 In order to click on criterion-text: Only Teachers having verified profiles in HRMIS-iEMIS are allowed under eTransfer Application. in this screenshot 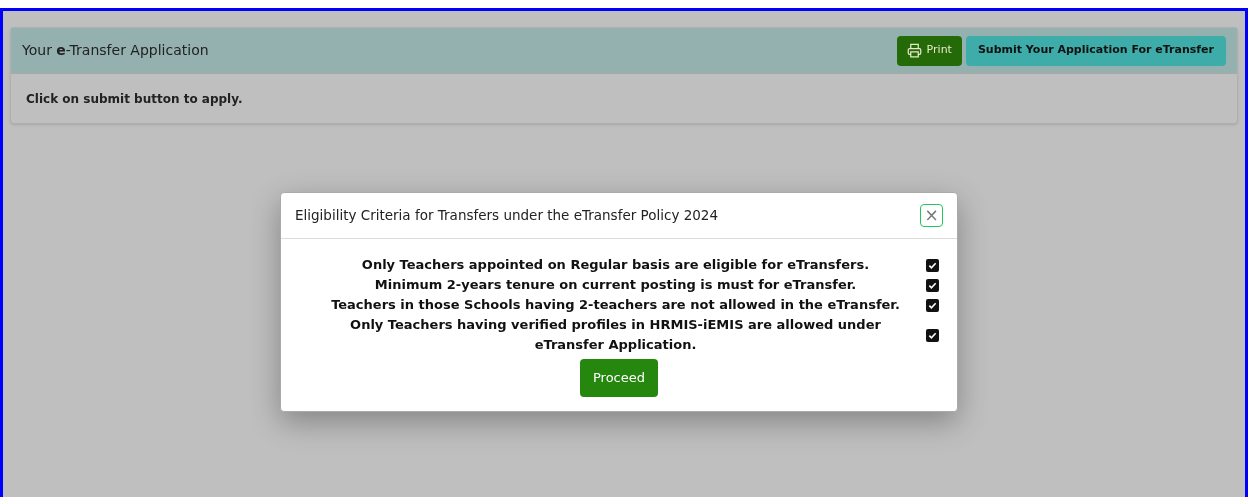, I will do `click(615, 335)`.